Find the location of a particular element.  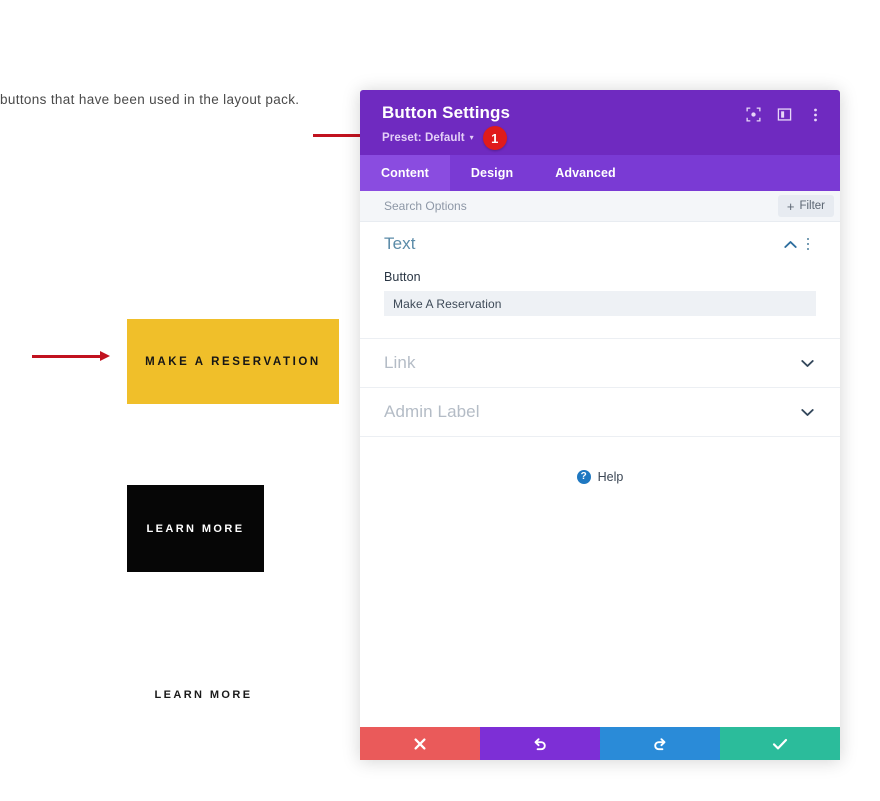

layout-columns-icon is located at coordinates (784, 114).